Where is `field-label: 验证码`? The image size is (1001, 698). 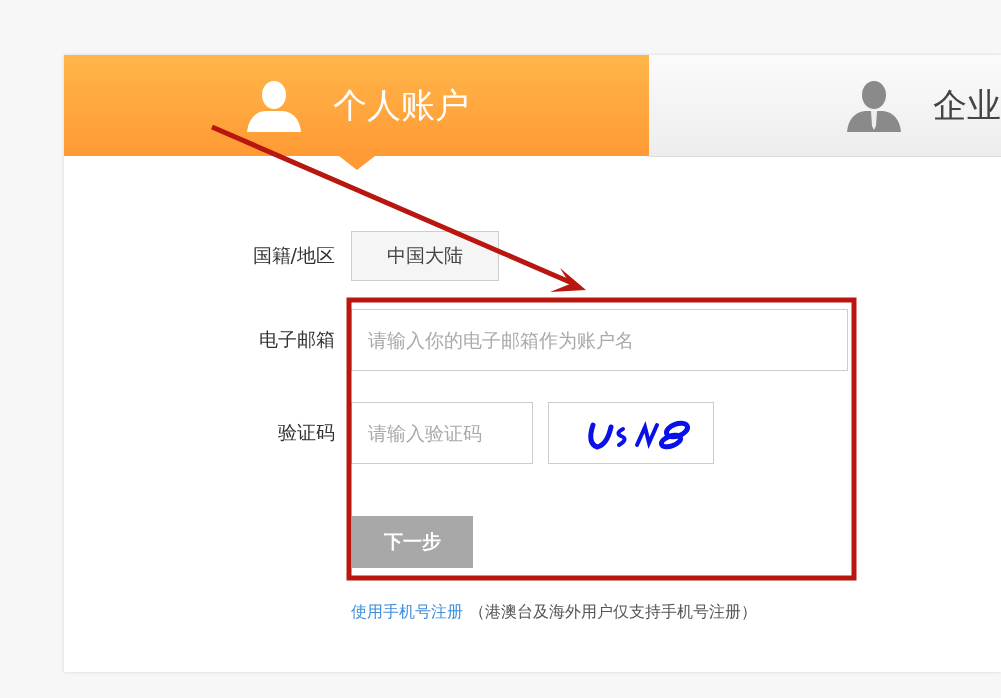
field-label: 验证码 is located at coordinates (306, 432).